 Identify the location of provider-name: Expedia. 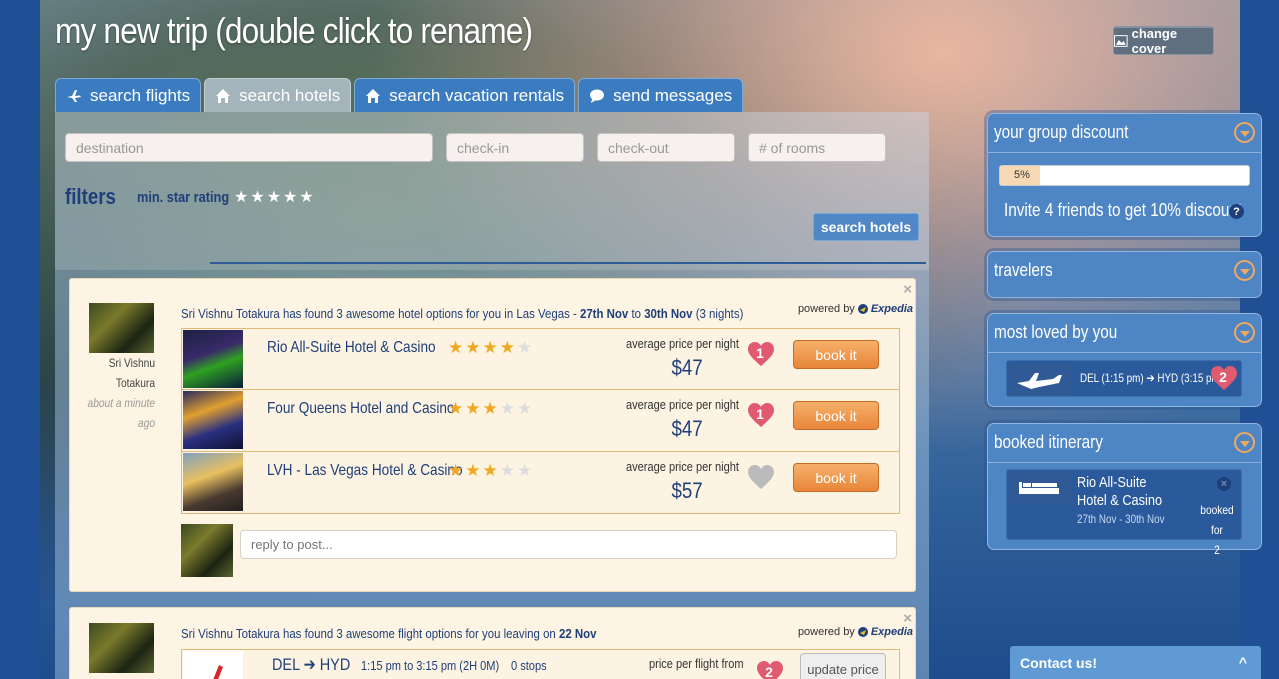
(891, 309).